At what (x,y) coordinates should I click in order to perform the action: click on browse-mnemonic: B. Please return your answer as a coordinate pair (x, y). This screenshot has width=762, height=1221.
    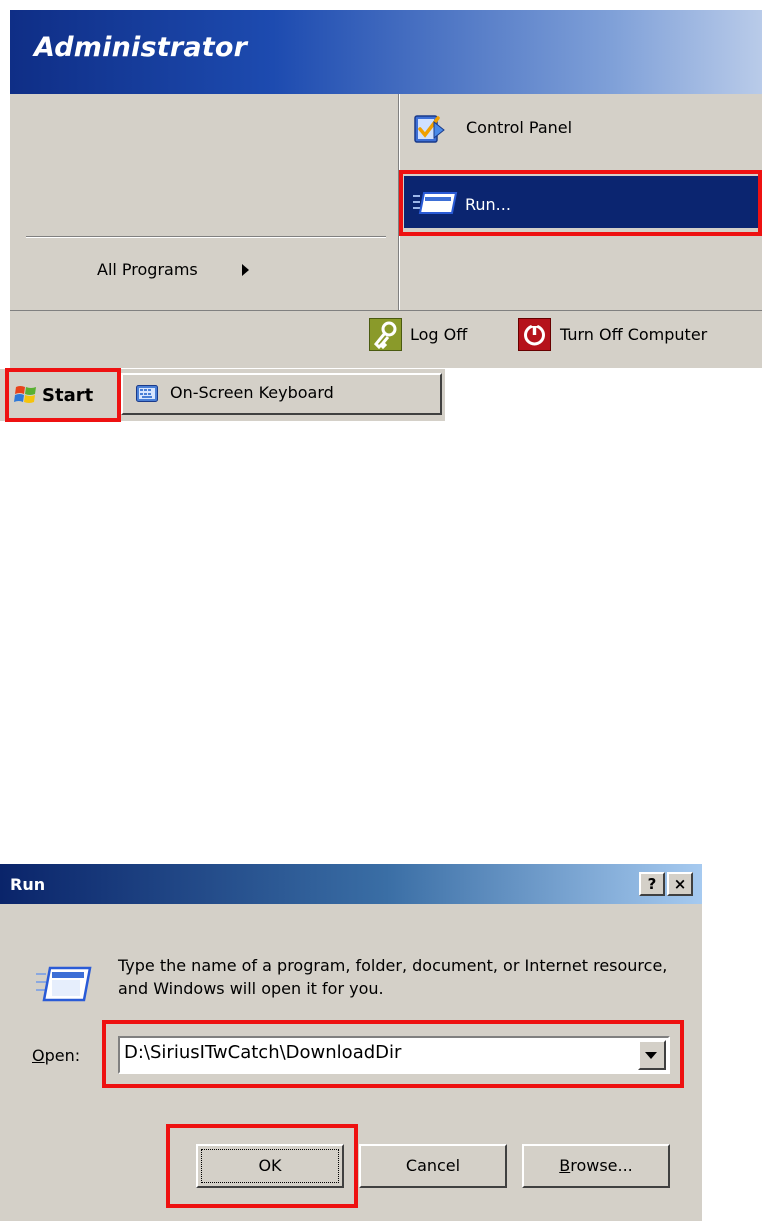
    Looking at the image, I should click on (565, 1165).